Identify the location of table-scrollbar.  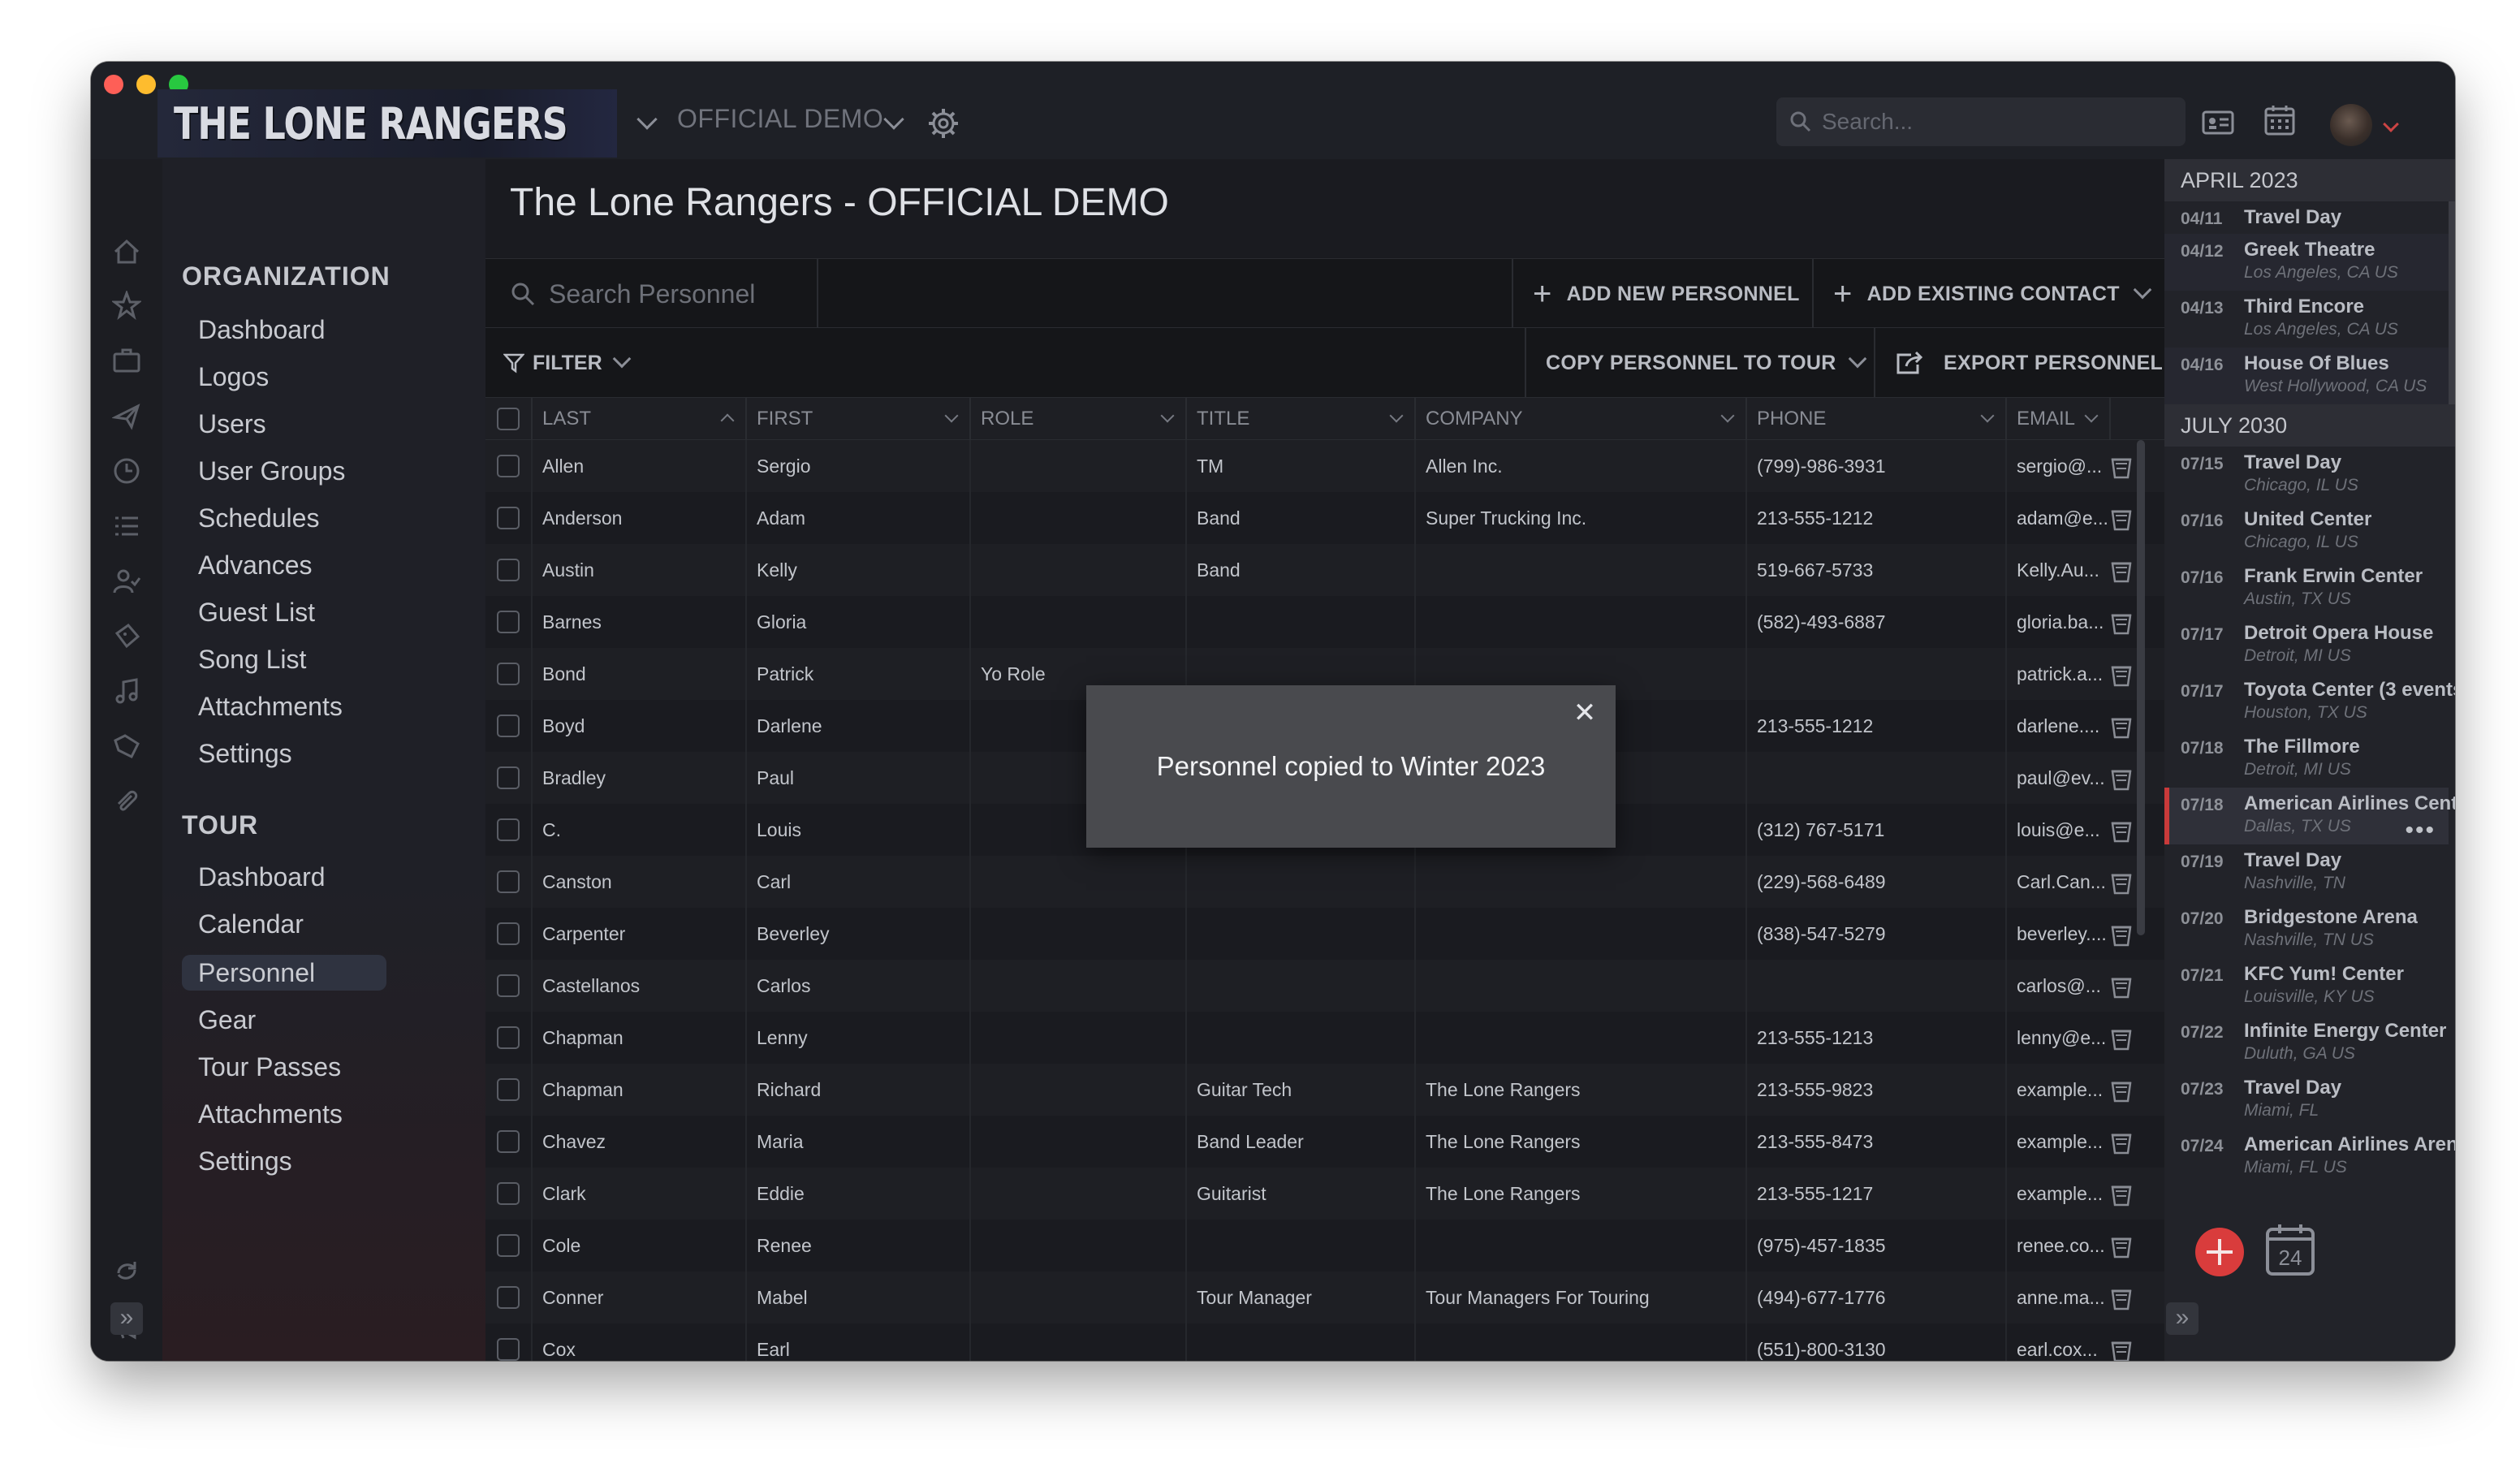
(2141, 687).